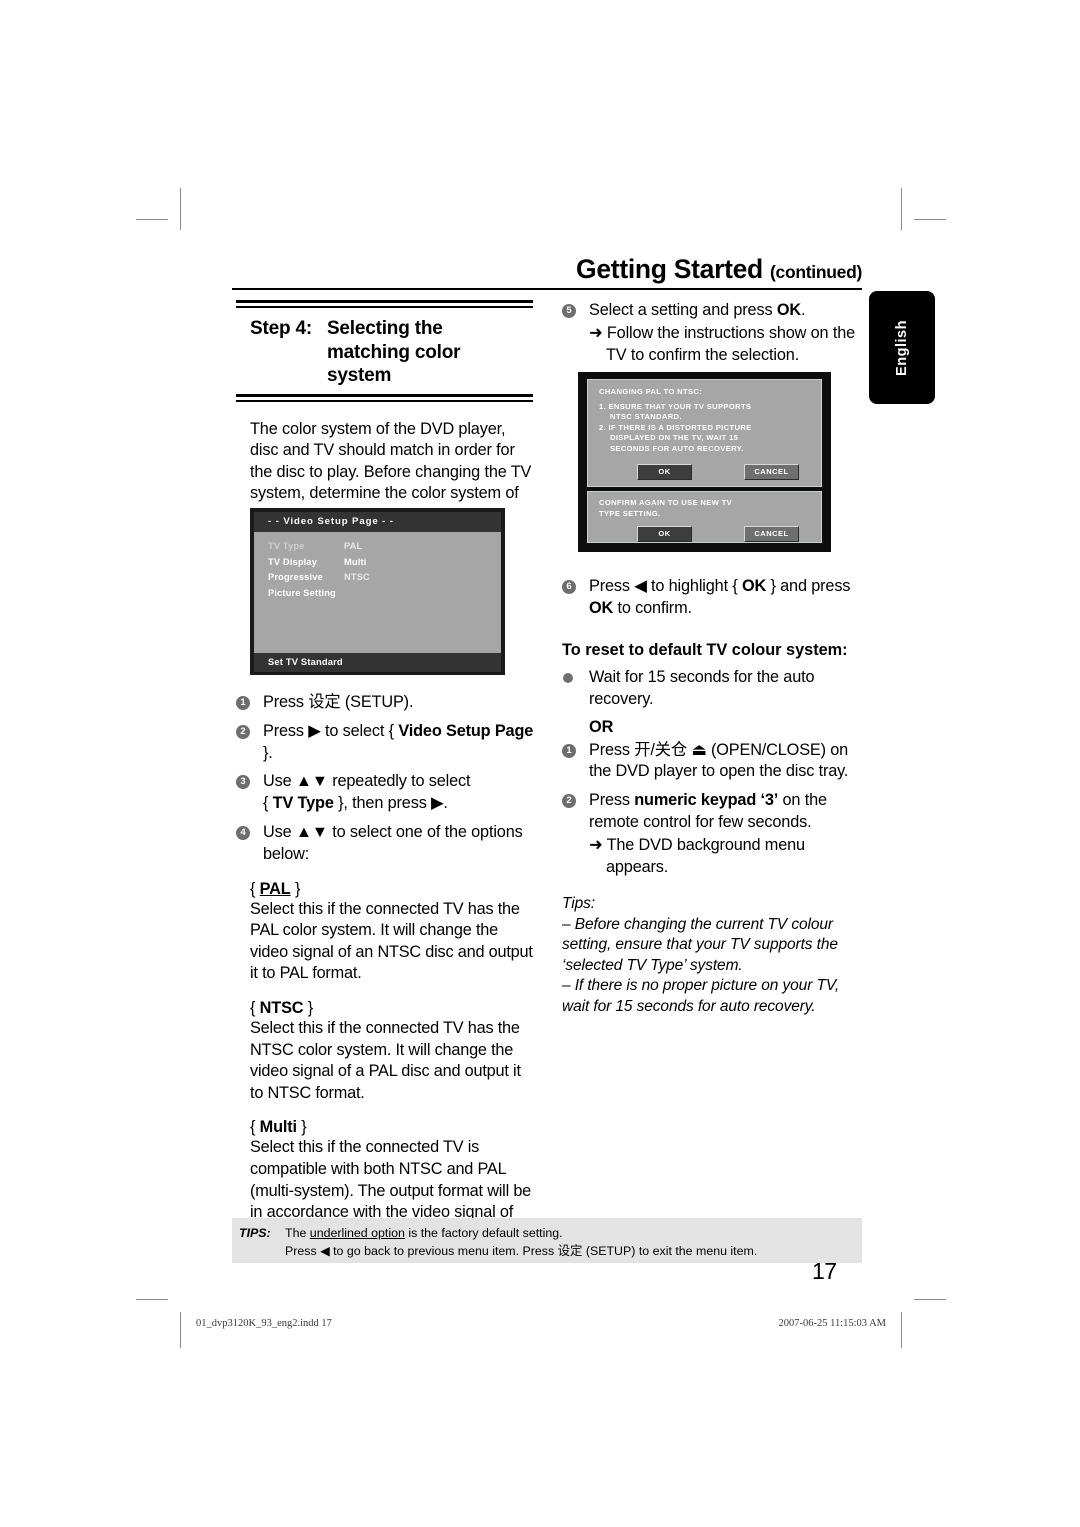 The width and height of the screenshot is (1080, 1527). What do you see at coordinates (286, 853) in the screenshot?
I see `step-text-4c: below:` at bounding box center [286, 853].